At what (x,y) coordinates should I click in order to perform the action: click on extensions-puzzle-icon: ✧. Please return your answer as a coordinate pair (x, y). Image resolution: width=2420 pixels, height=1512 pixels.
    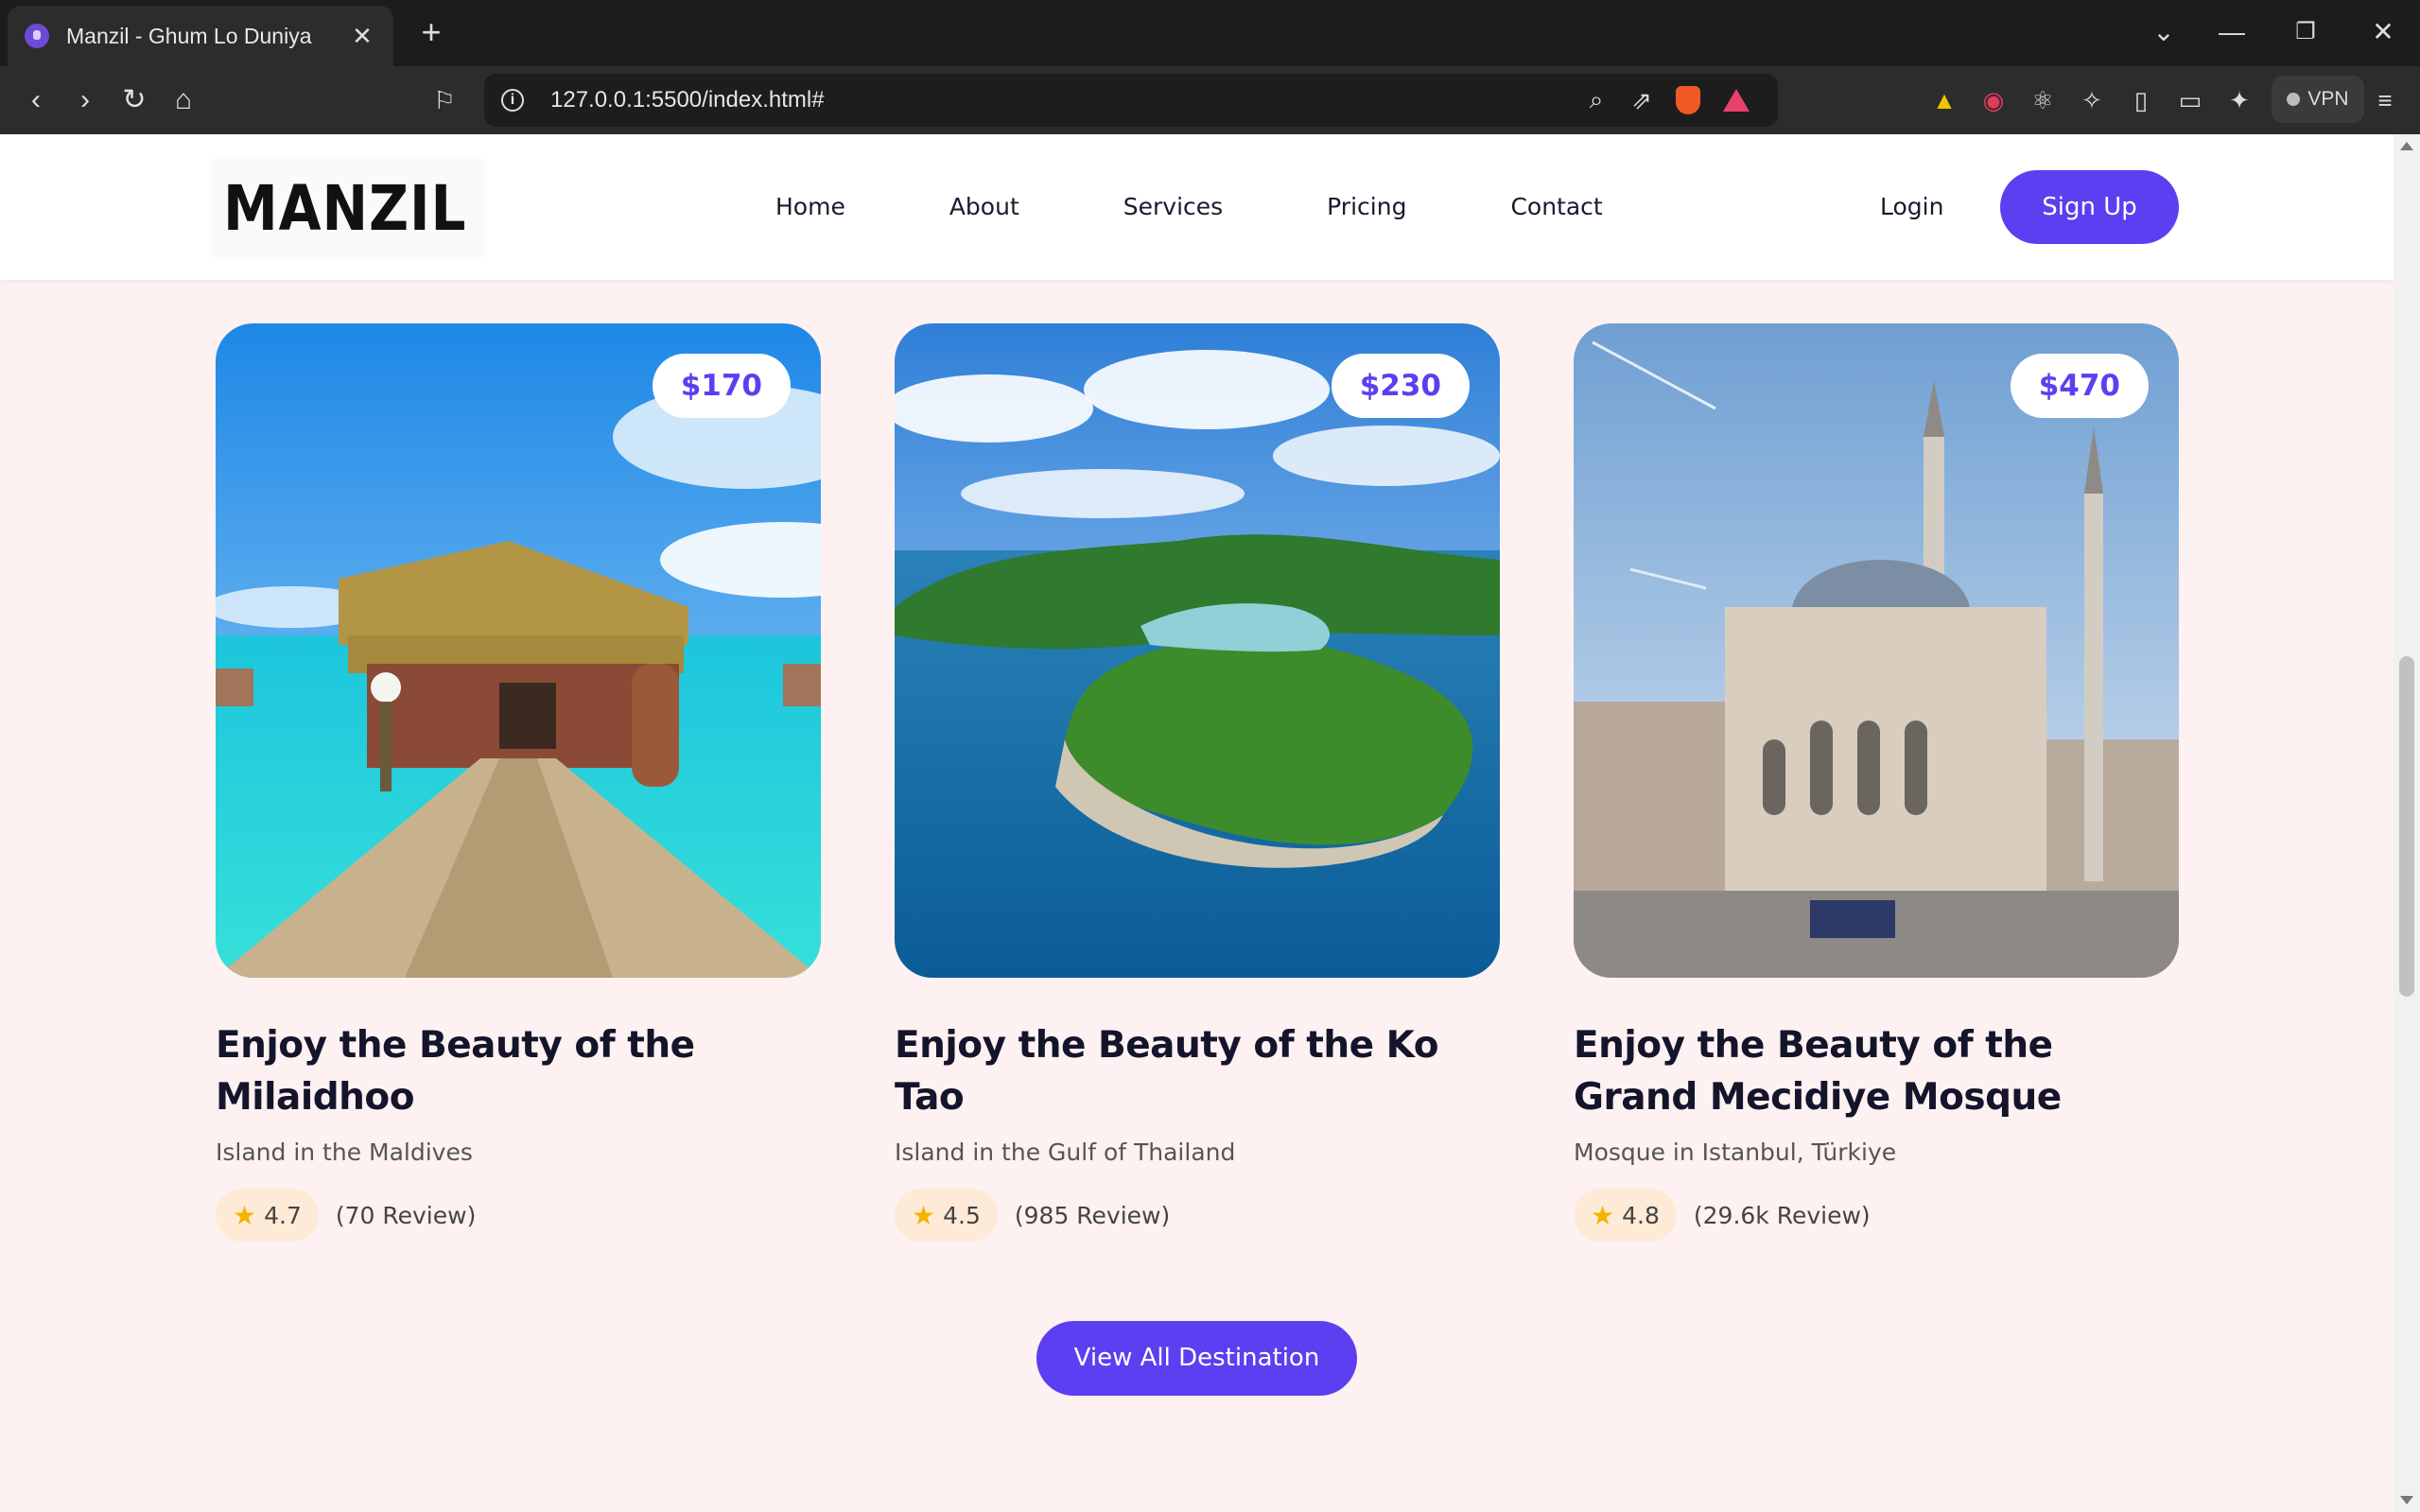
    Looking at the image, I should click on (2092, 100).